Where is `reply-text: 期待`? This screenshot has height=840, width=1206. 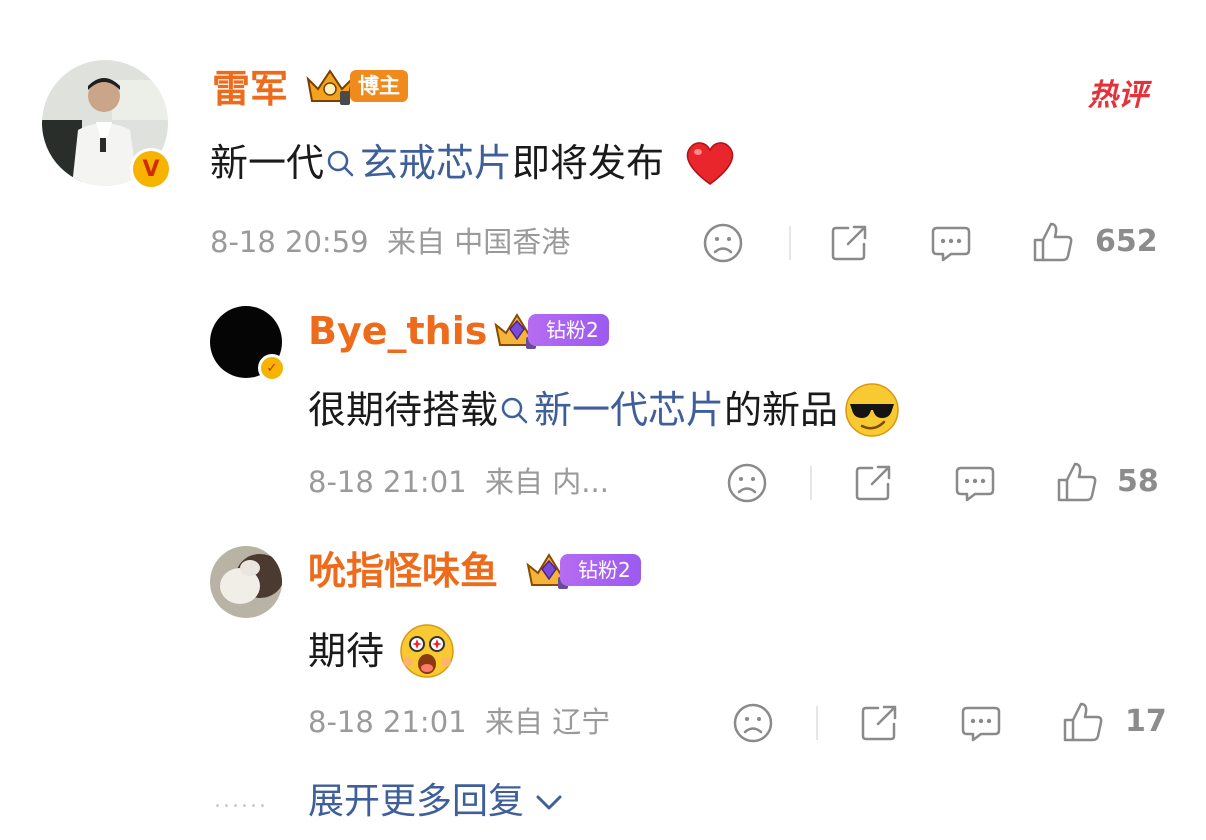
reply-text: 期待 is located at coordinates (382, 651).